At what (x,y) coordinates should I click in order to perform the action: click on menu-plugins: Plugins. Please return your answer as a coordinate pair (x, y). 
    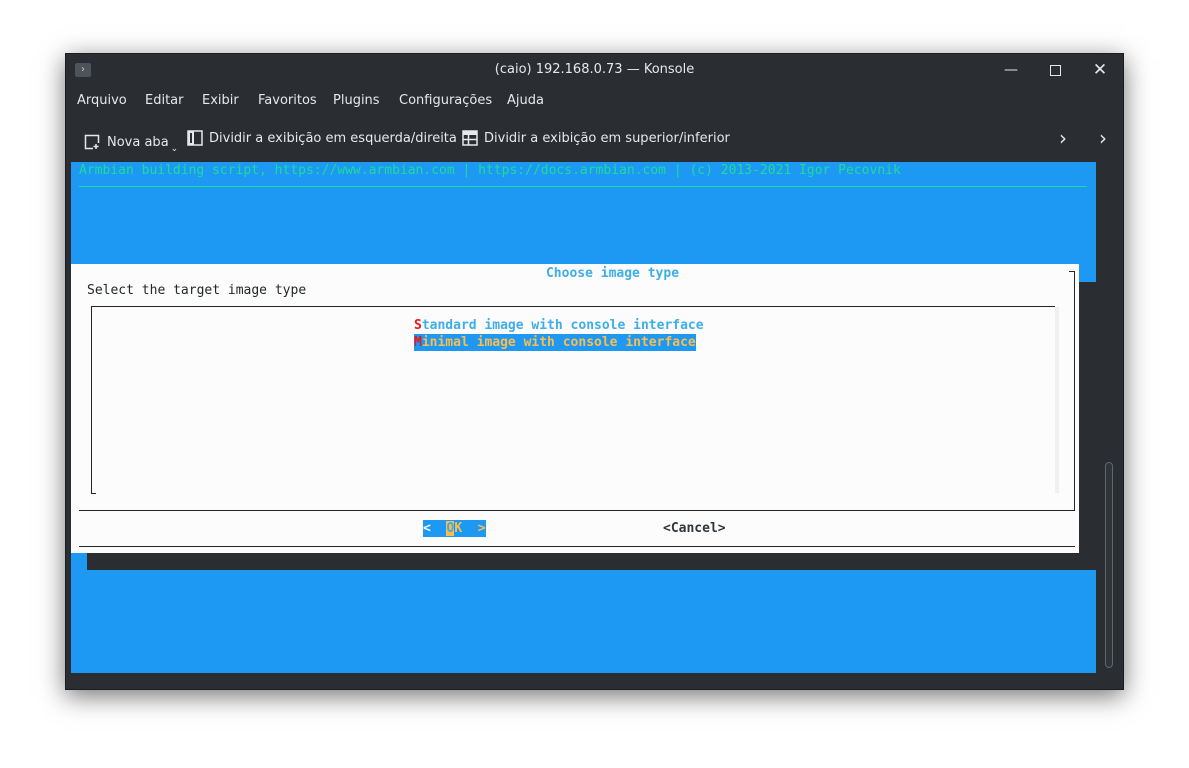
    Looking at the image, I should click on (356, 100).